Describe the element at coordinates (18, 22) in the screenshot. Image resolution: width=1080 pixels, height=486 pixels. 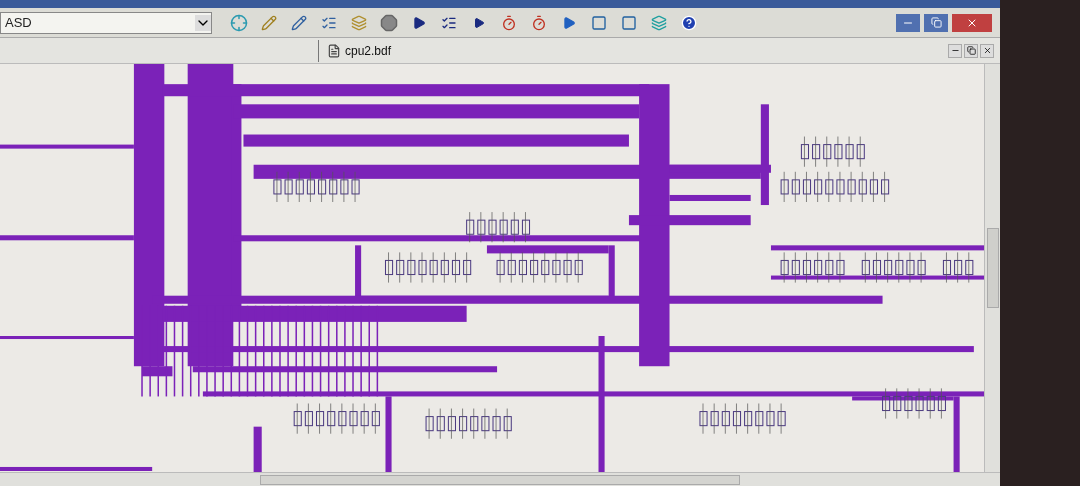
I see `project-name: ASD` at that location.